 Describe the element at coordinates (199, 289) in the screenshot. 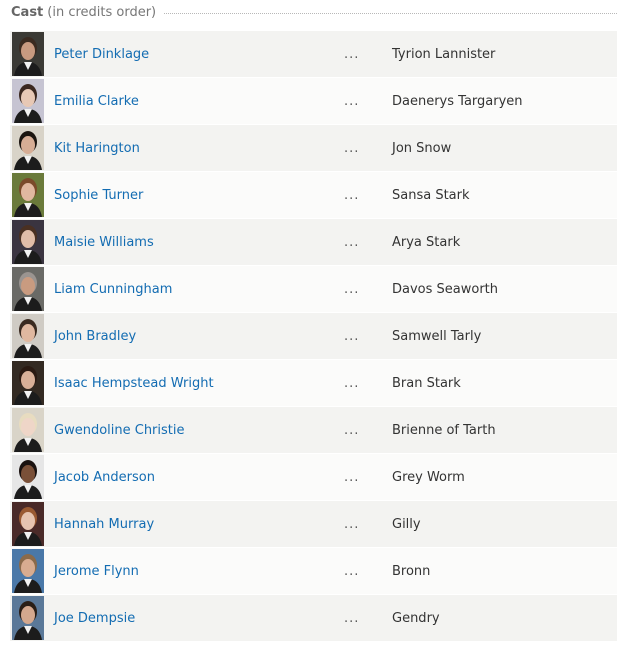

I see `actor-name-link: Liam Cunningham` at that location.